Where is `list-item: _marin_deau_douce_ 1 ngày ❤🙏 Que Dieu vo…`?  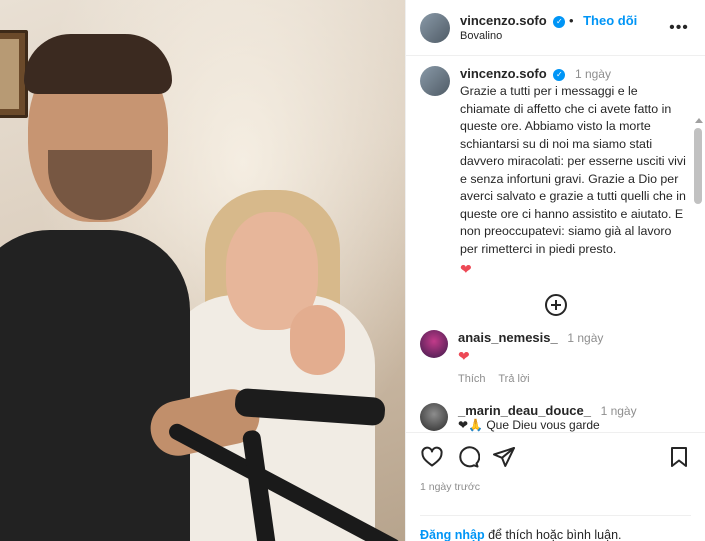 list-item: _marin_deau_douce_ 1 ngày ❤🙏 Que Dieu vo… is located at coordinates (555, 417).